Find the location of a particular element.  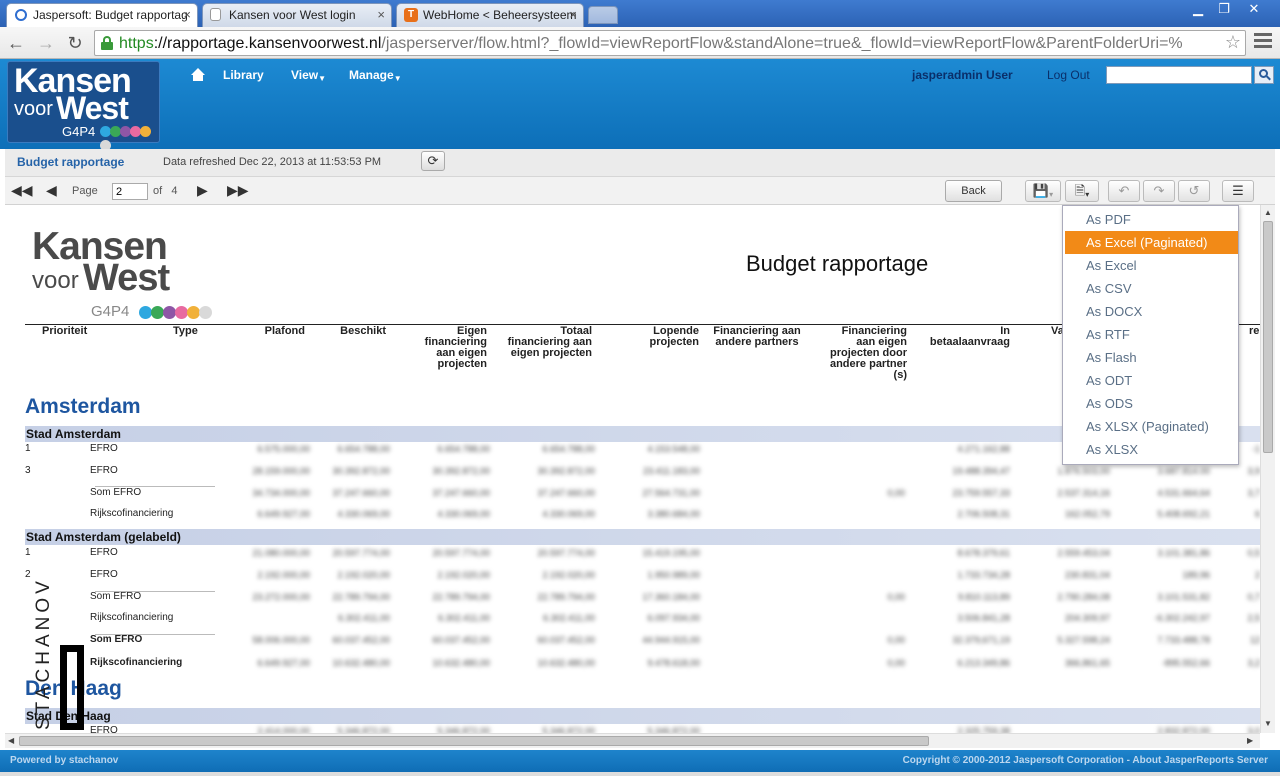

row-value: 30.392.872,00 is located at coordinates (566, 471).